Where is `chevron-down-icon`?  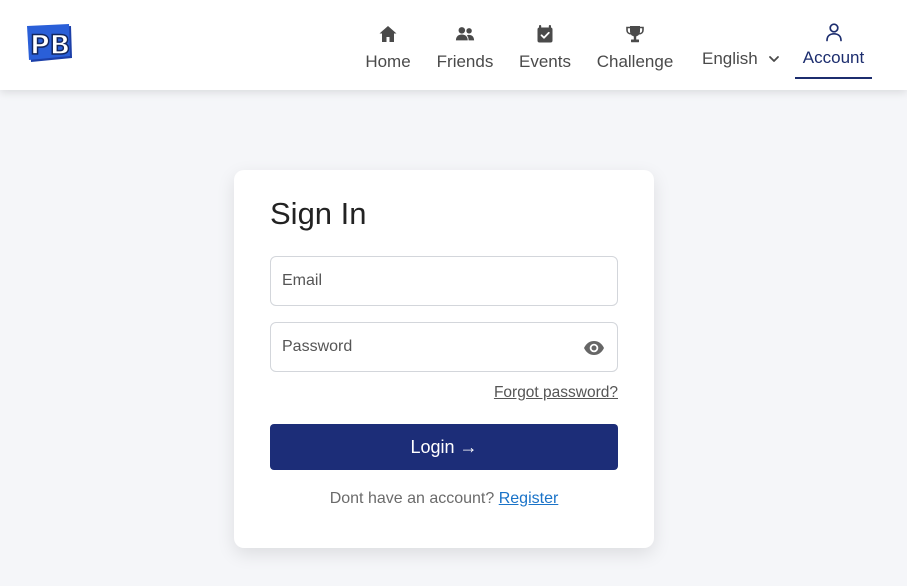 chevron-down-icon is located at coordinates (773, 59).